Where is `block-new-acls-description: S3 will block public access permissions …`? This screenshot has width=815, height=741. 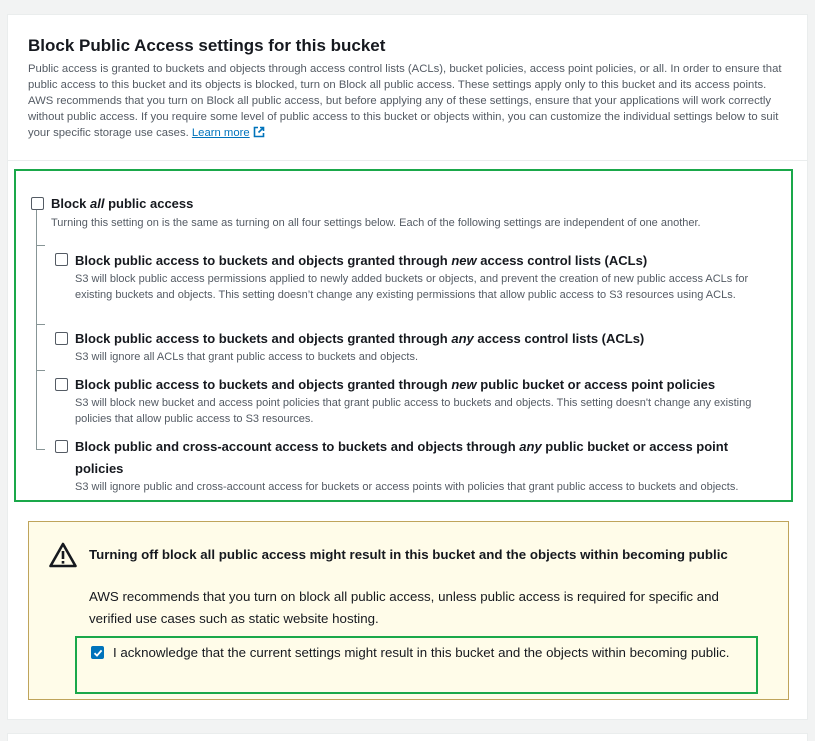
block-new-acls-description: S3 will block public access permissions … is located at coordinates (412, 287).